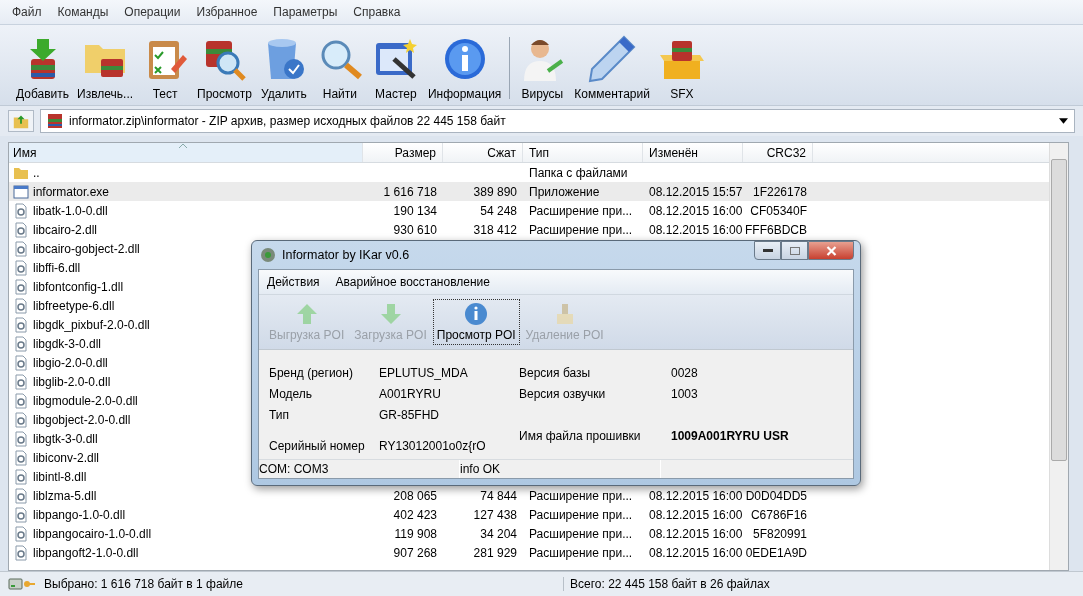 Image resolution: width=1083 pixels, height=596 pixels. I want to click on packed-size: 389 890, so click(495, 191).